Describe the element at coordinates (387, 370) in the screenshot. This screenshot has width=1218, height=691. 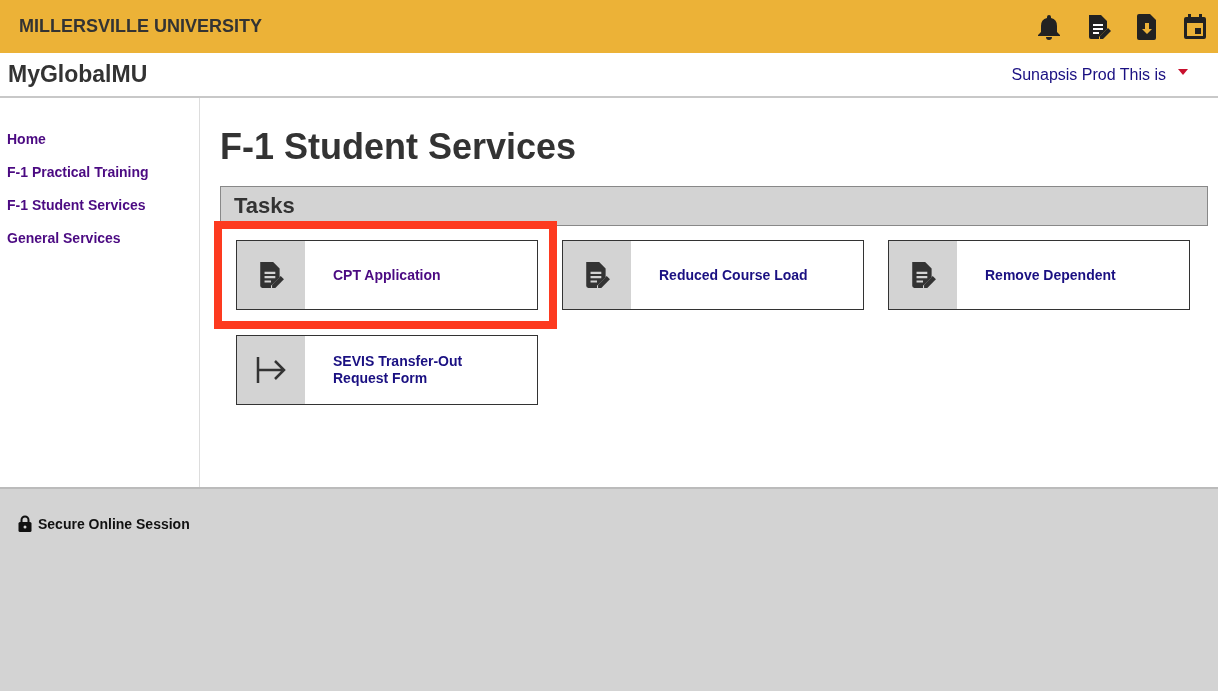
I see `task-tile: SEVIS Transfer-Out Request Form` at that location.